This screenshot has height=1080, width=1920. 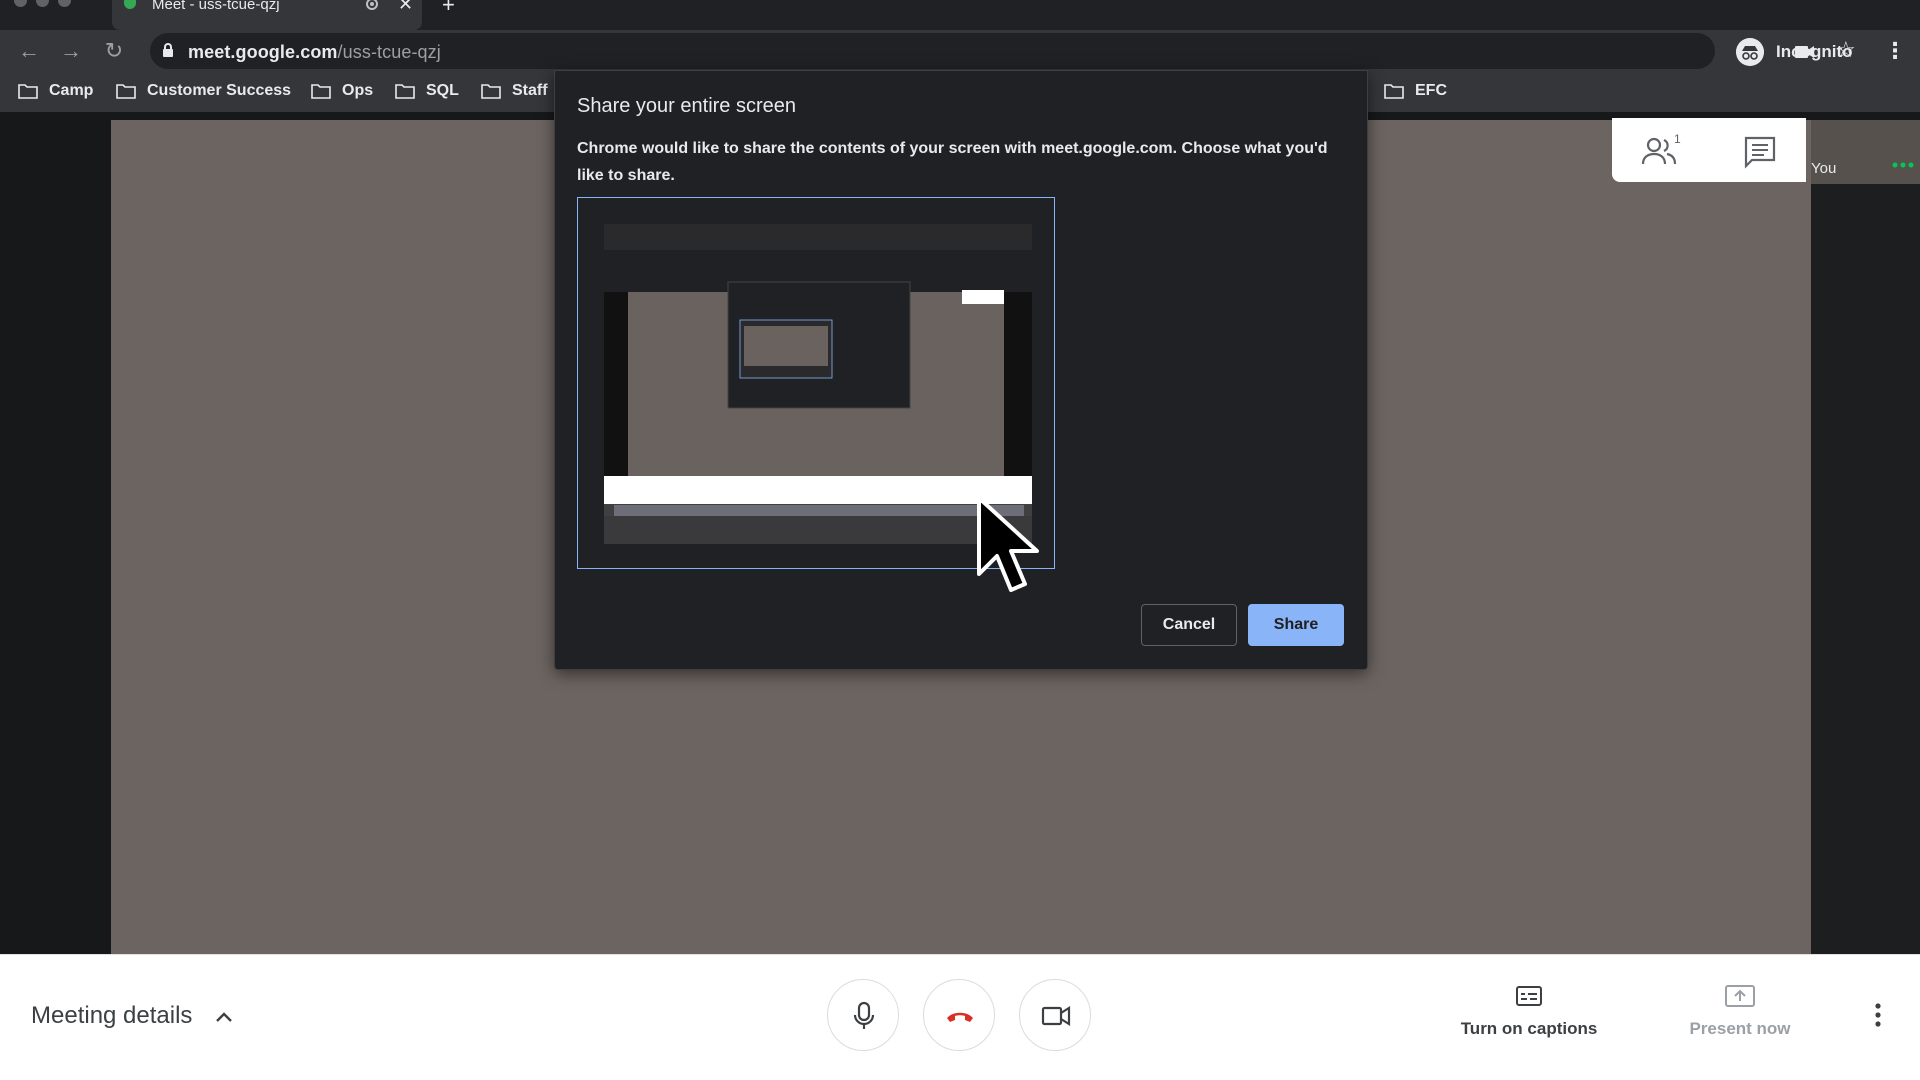 I want to click on window-minimize-control, so click(x=42, y=3).